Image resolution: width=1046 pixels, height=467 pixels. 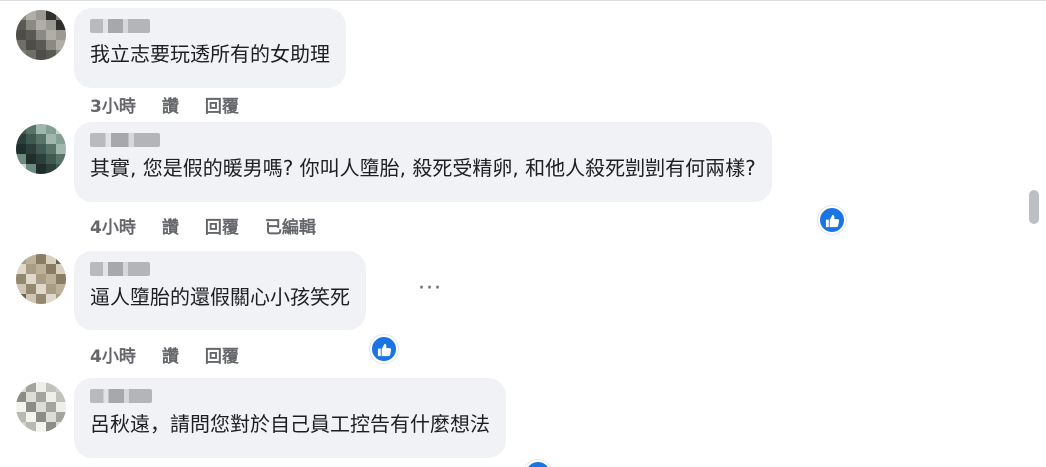 What do you see at coordinates (290, 418) in the screenshot?
I see `comment-bubble: 呂秋遠，請問您對於自己員工控告有什麼想法` at bounding box center [290, 418].